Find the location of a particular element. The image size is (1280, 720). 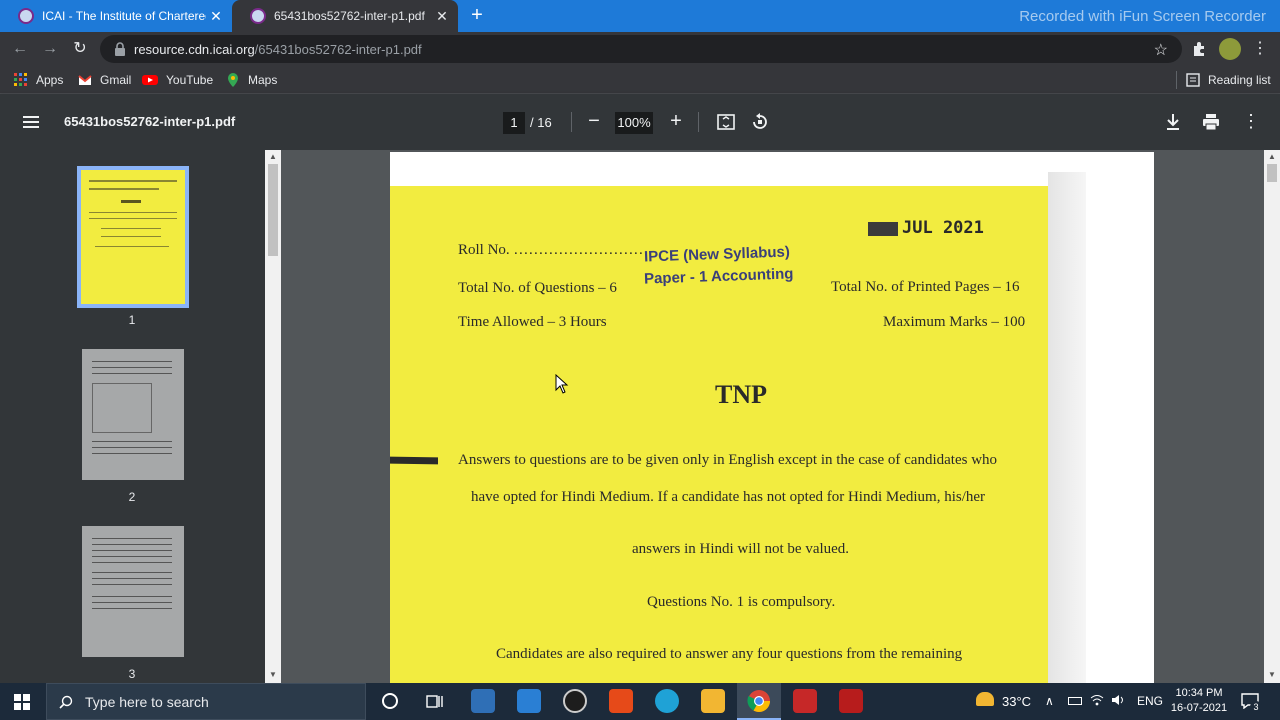

page-number-input: 1 is located at coordinates (514, 123).